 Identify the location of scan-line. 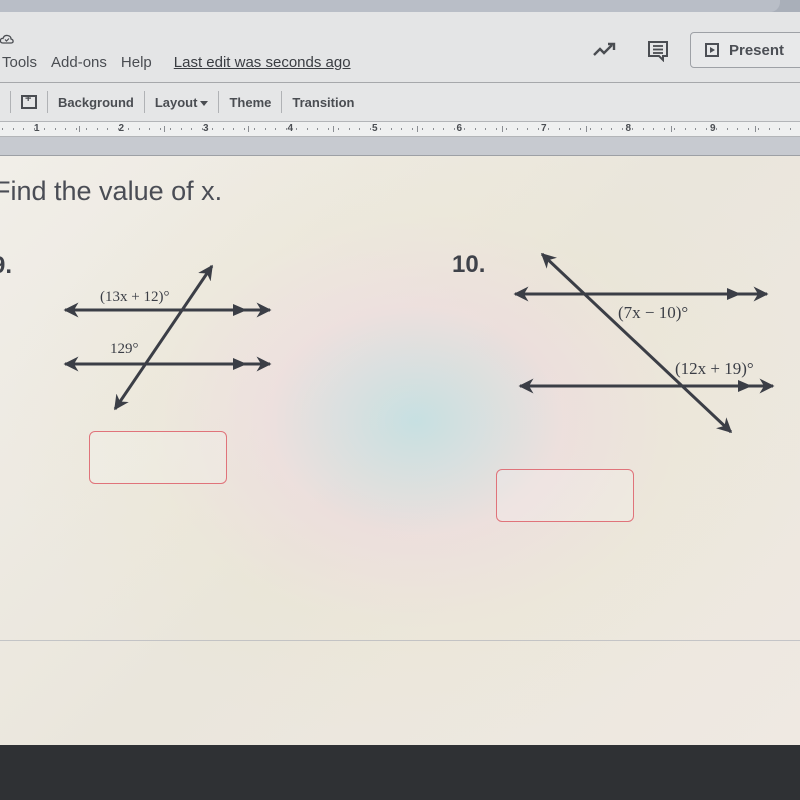
(400, 640).